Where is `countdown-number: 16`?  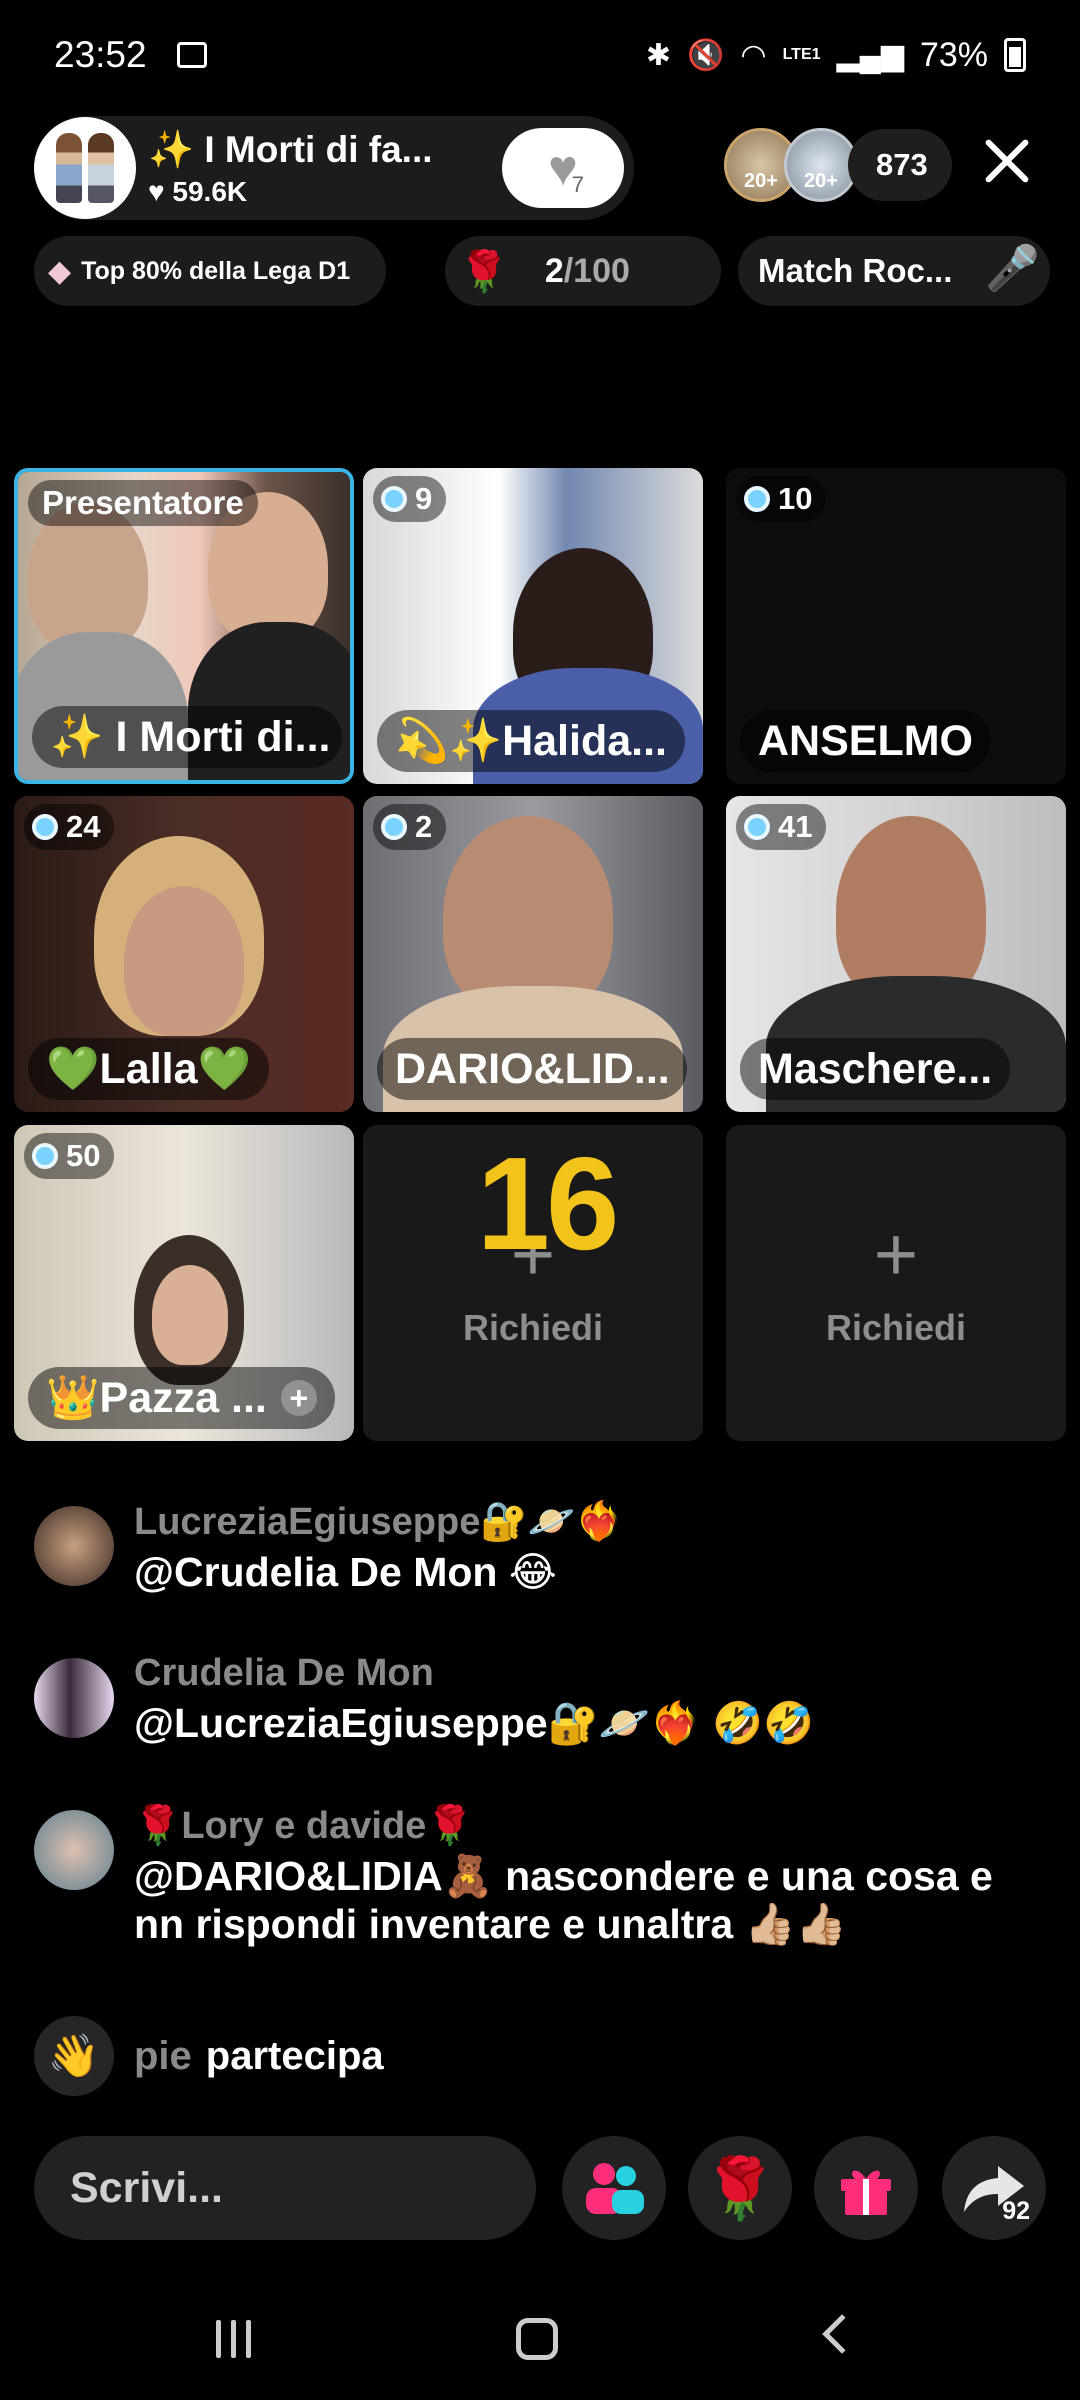
countdown-number: 16 is located at coordinates (548, 1203).